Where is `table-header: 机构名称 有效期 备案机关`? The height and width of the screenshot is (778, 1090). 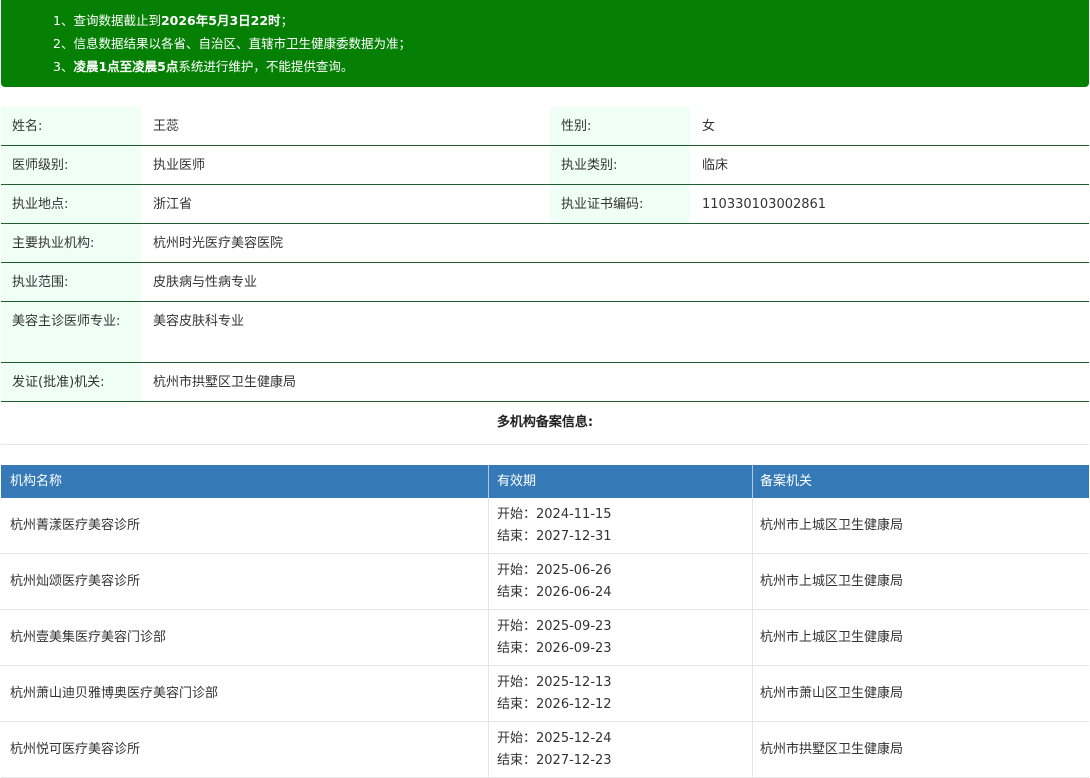
table-header: 机构名称 有效期 备案机关 is located at coordinates (545, 481).